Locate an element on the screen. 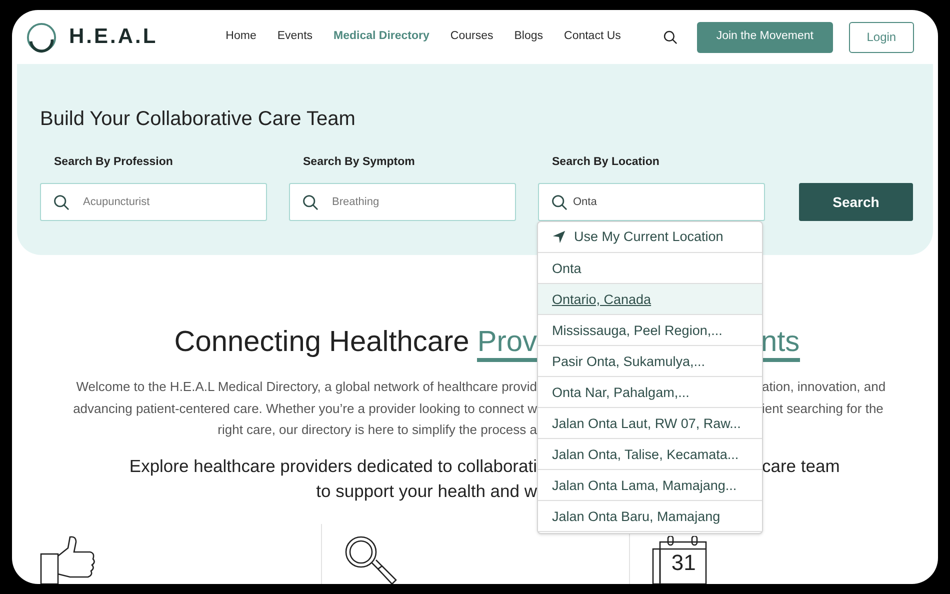  tagline-text: Explore healthcare providers dedicated to collaborati is located at coordinates (333, 466).